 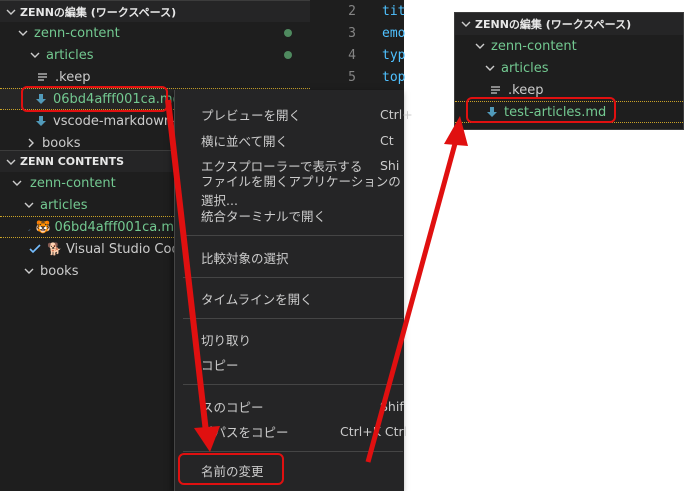 I want to click on menu-item-open-preview: プレビューを開く Ctrl+, so click(x=294, y=114).